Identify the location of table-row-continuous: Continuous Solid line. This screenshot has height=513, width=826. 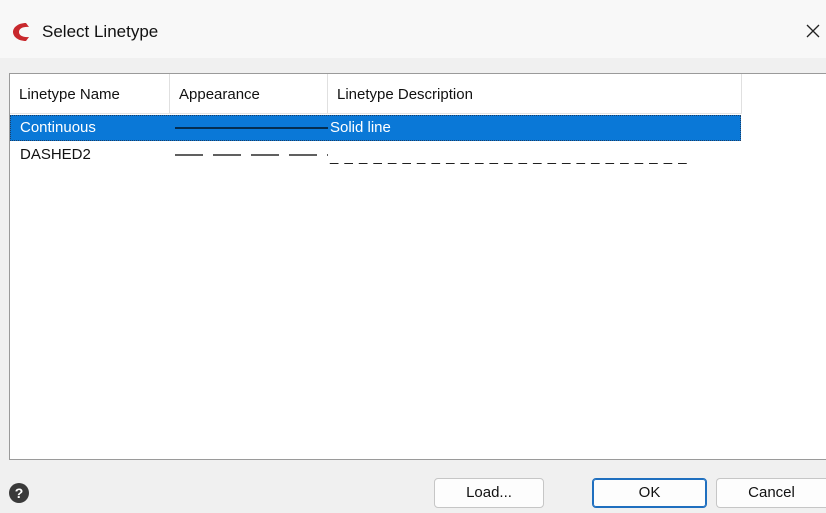
(375, 128).